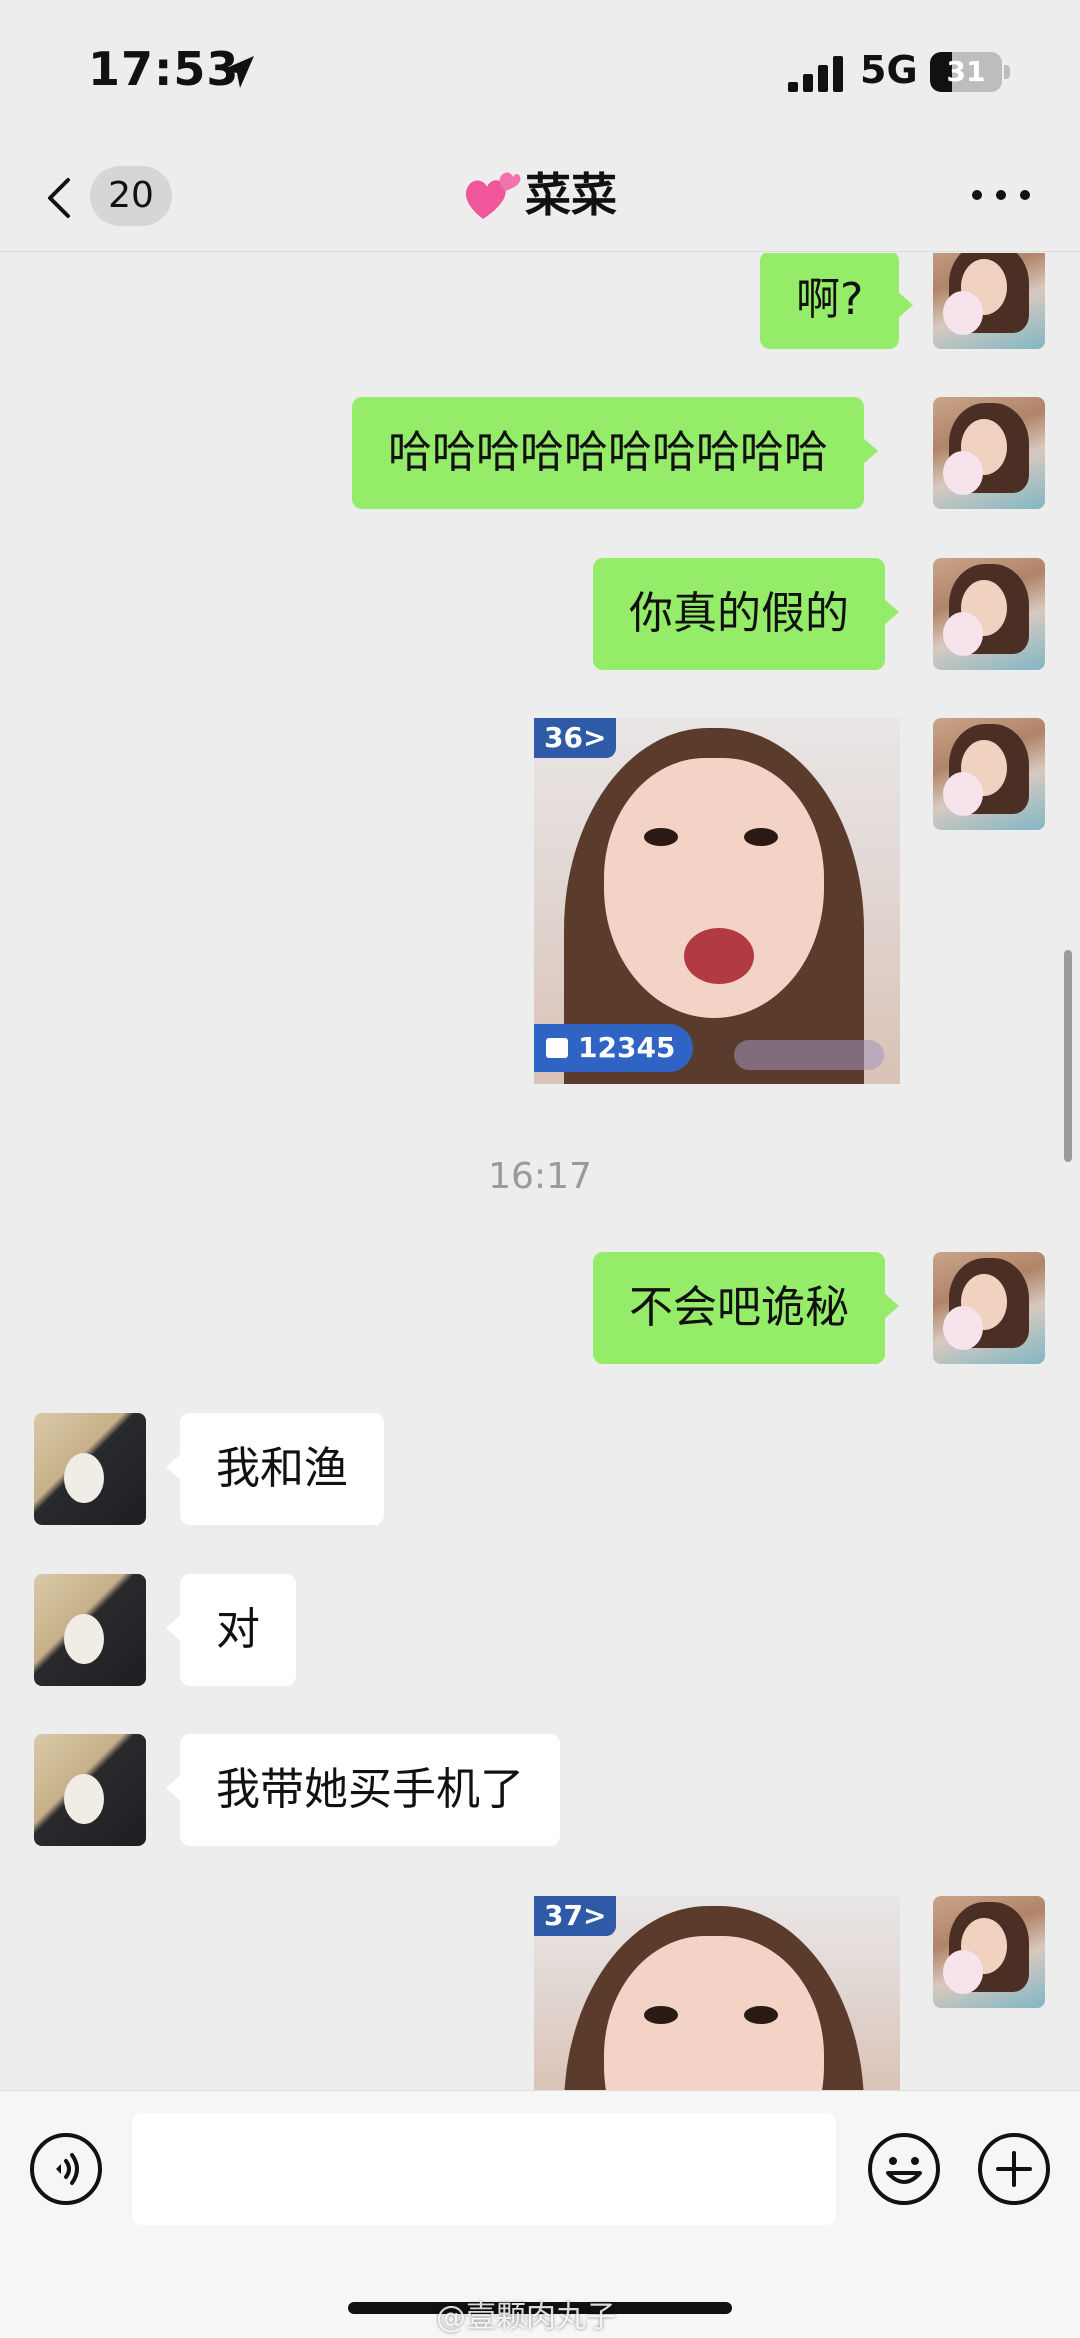  What do you see at coordinates (614, 1048) in the screenshot?
I see `image-counter: 12345` at bounding box center [614, 1048].